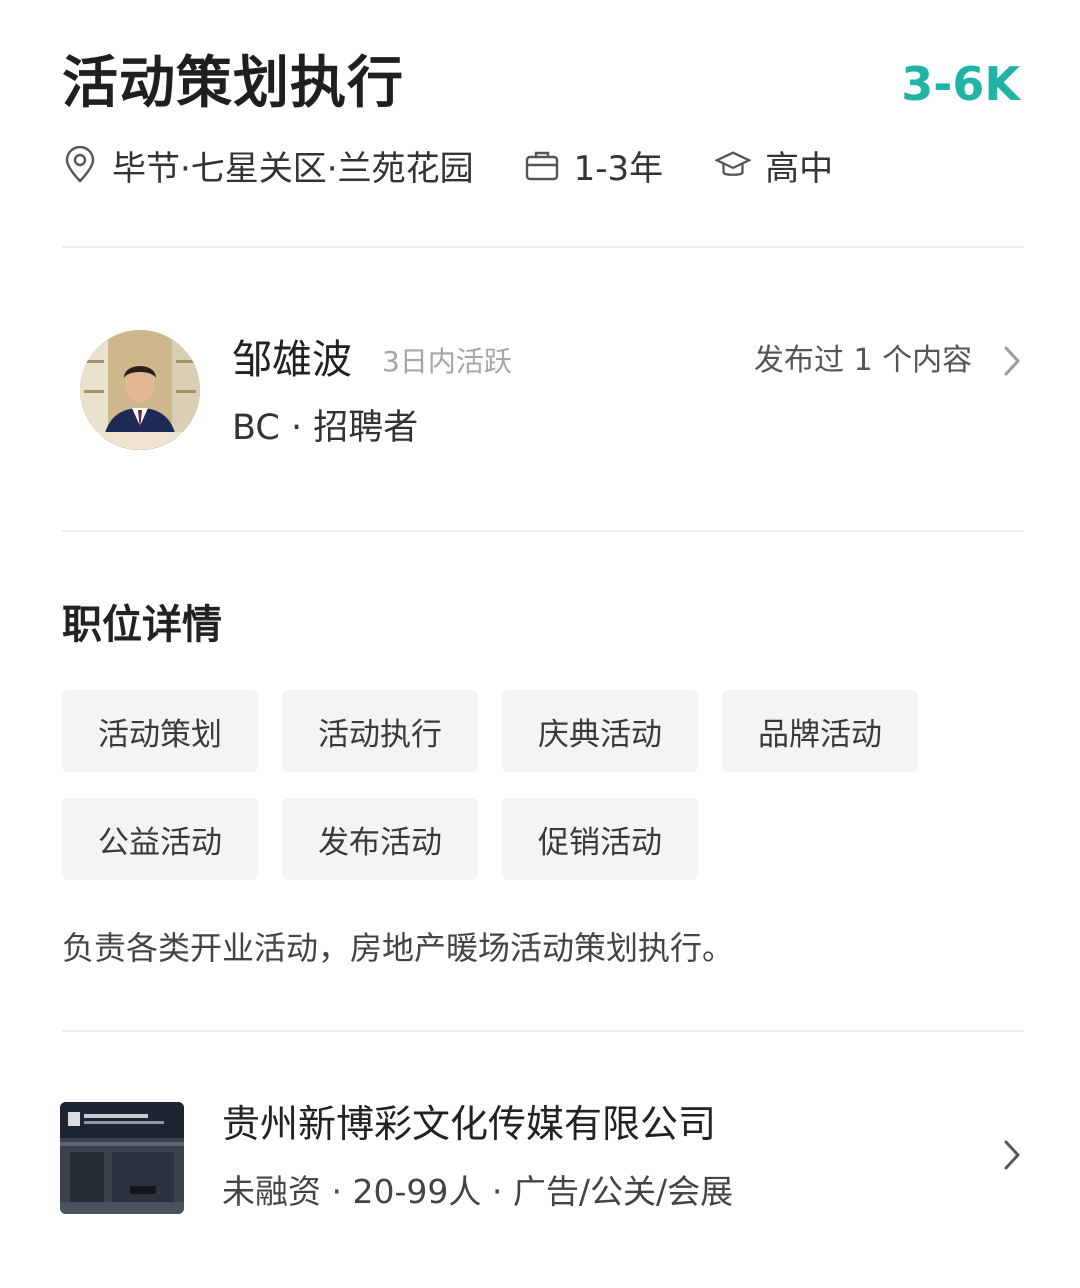 Image resolution: width=1080 pixels, height=1288 pixels. I want to click on company-logo, so click(122, 1158).